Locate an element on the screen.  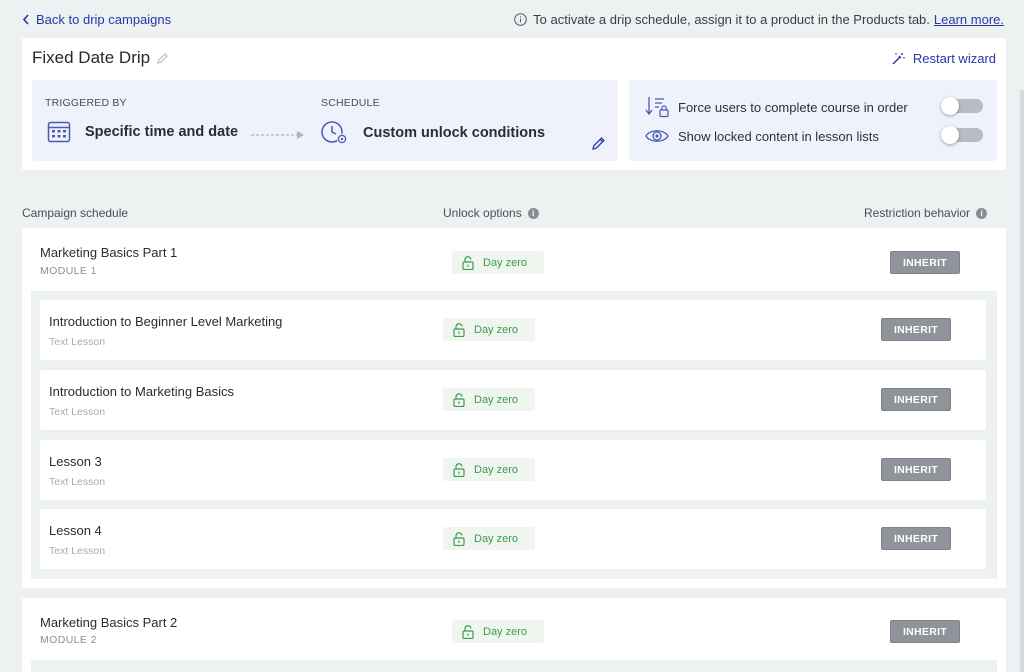
page-scrollbar is located at coordinates (1022, 381).